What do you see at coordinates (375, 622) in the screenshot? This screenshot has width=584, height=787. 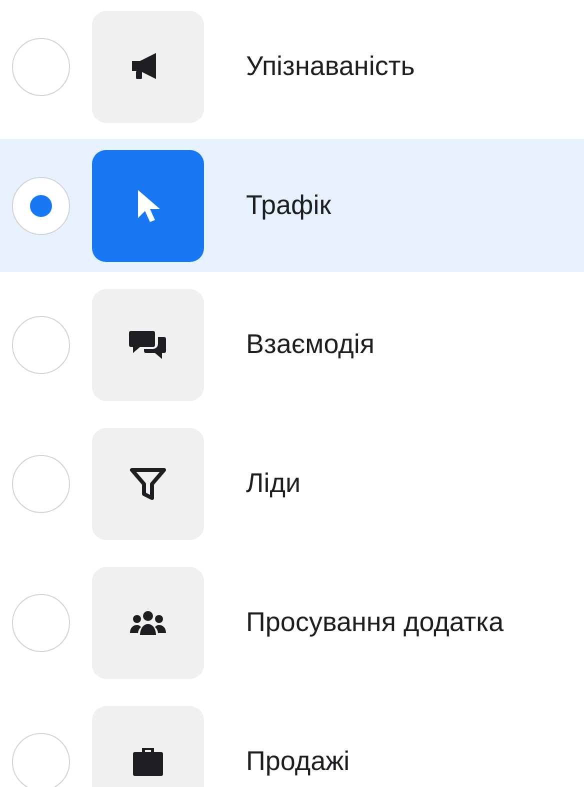 I see `option-label: Просування додатка` at bounding box center [375, 622].